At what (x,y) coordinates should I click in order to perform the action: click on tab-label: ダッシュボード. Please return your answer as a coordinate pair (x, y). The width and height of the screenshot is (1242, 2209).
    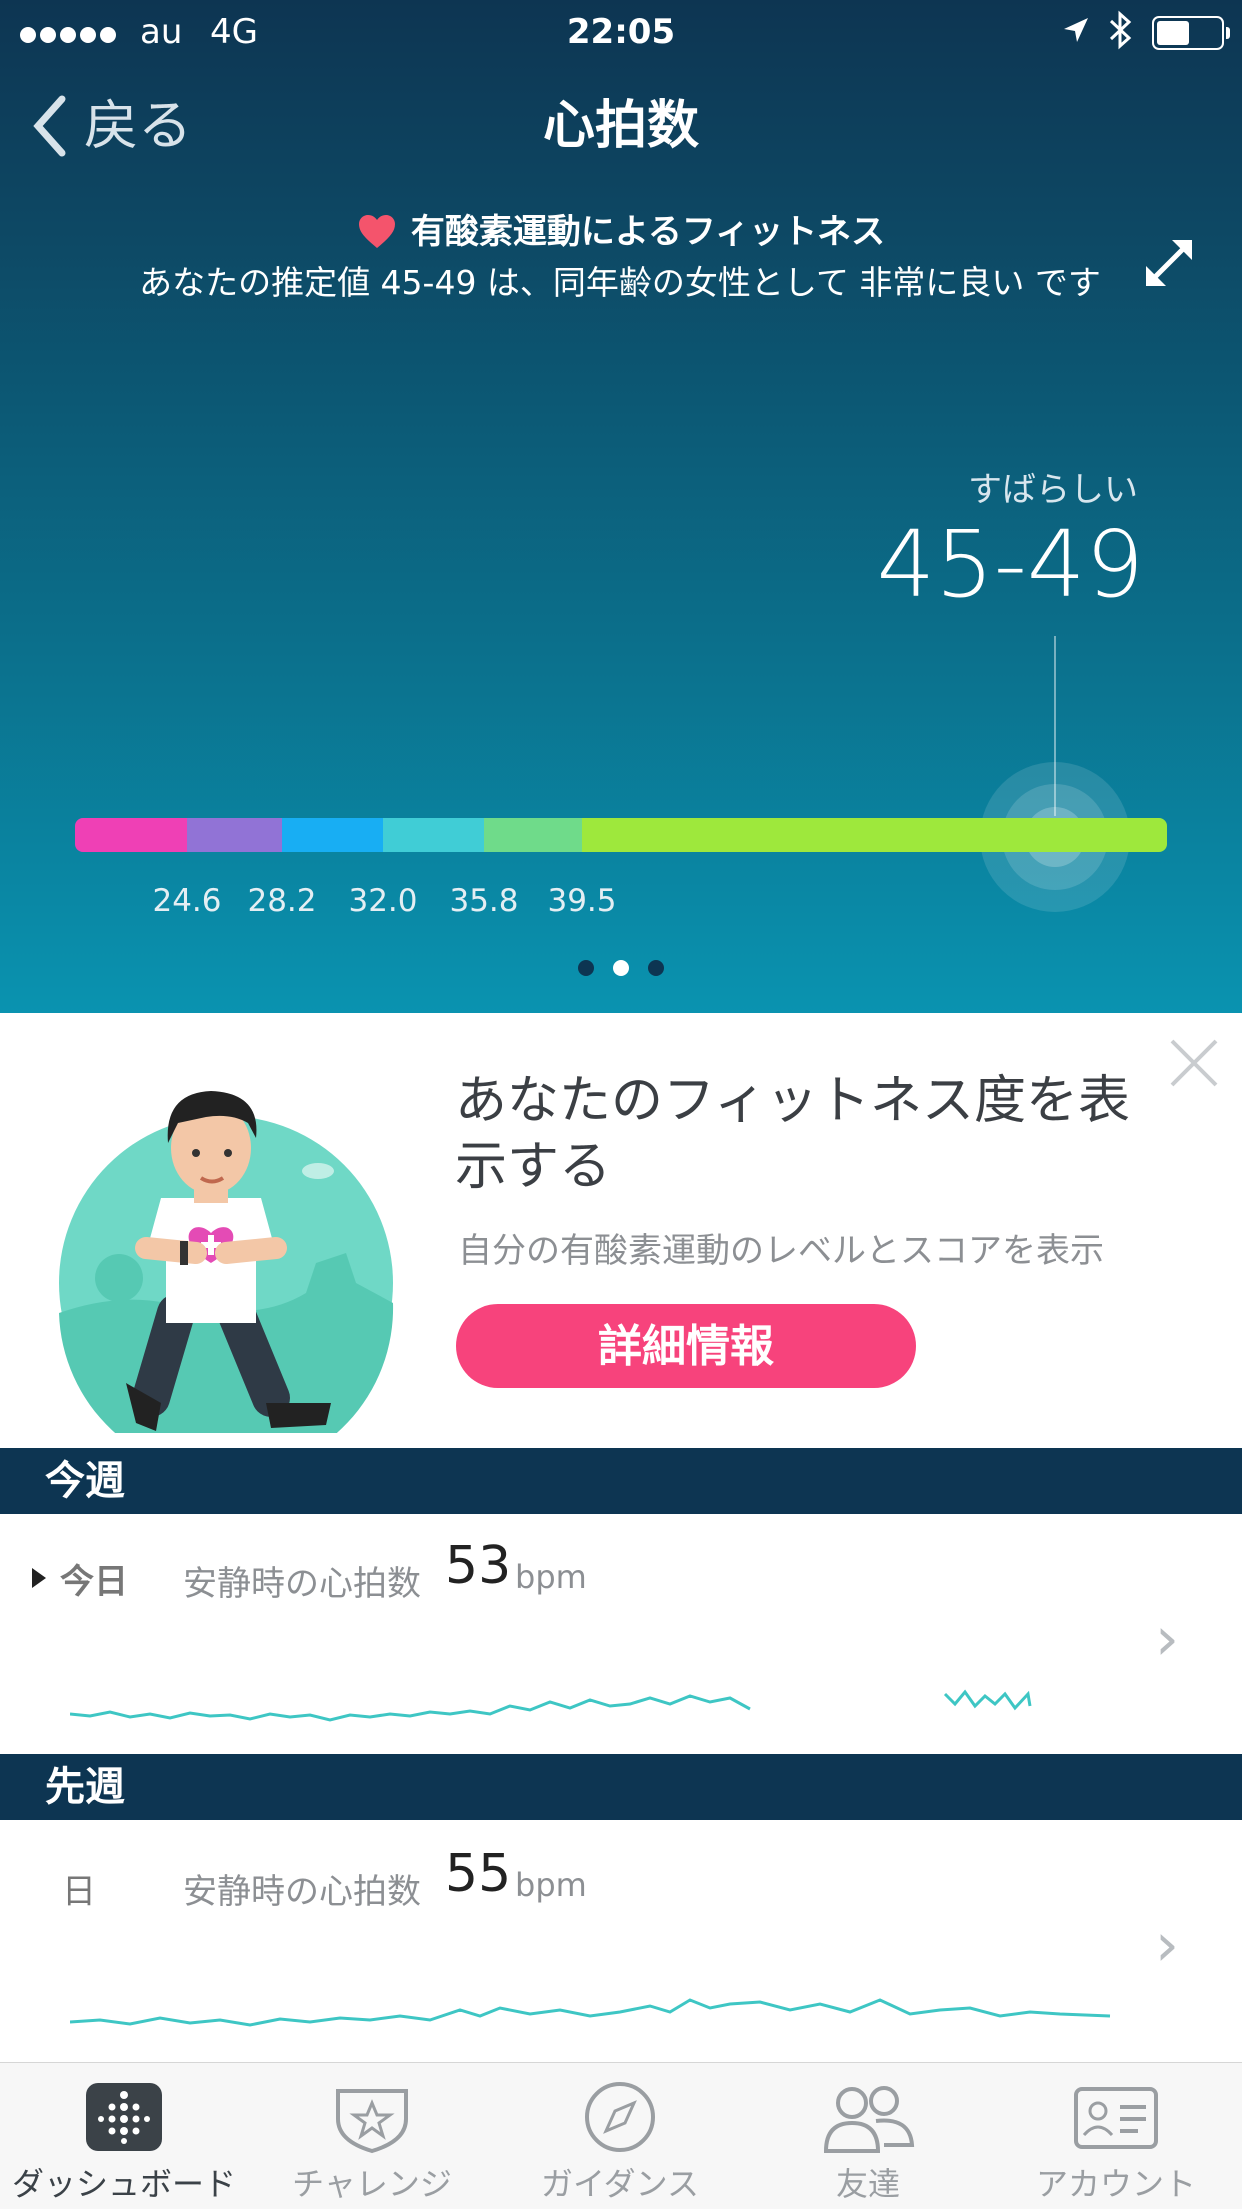
    Looking at the image, I should click on (123, 2184).